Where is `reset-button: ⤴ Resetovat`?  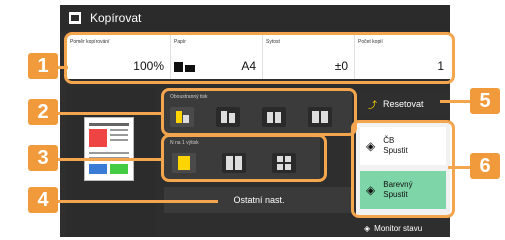 reset-button: ⤴ Resetovat is located at coordinates (405, 104).